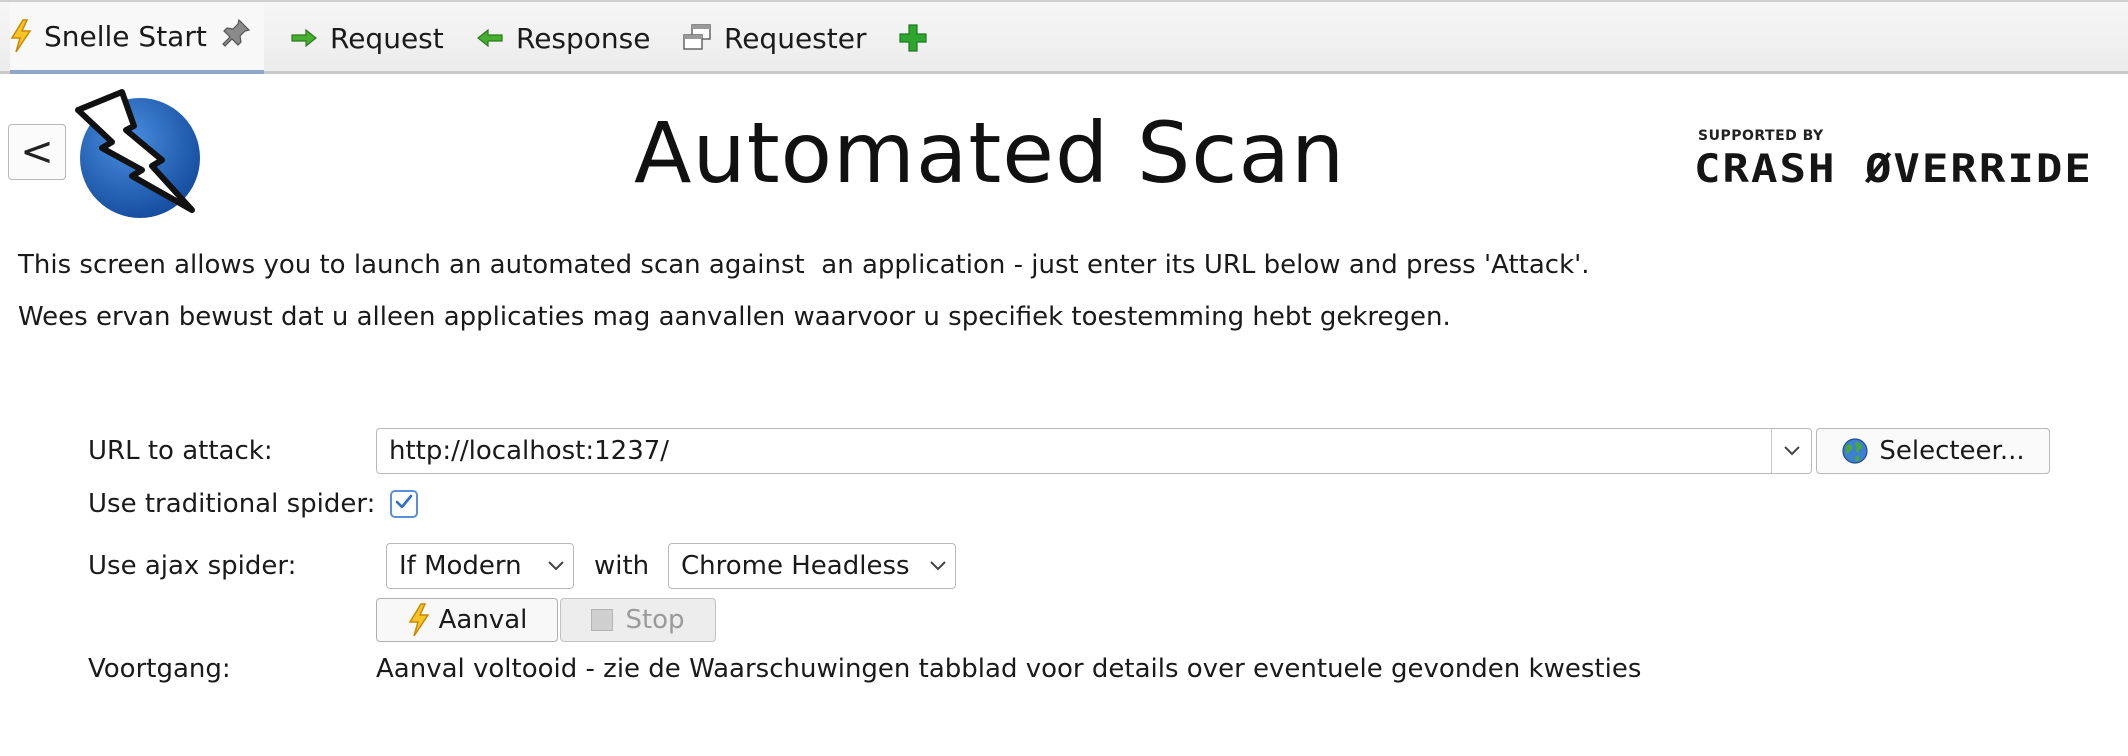 Image resolution: width=2128 pixels, height=756 pixels. What do you see at coordinates (1855, 451) in the screenshot?
I see `globe-icon` at bounding box center [1855, 451].